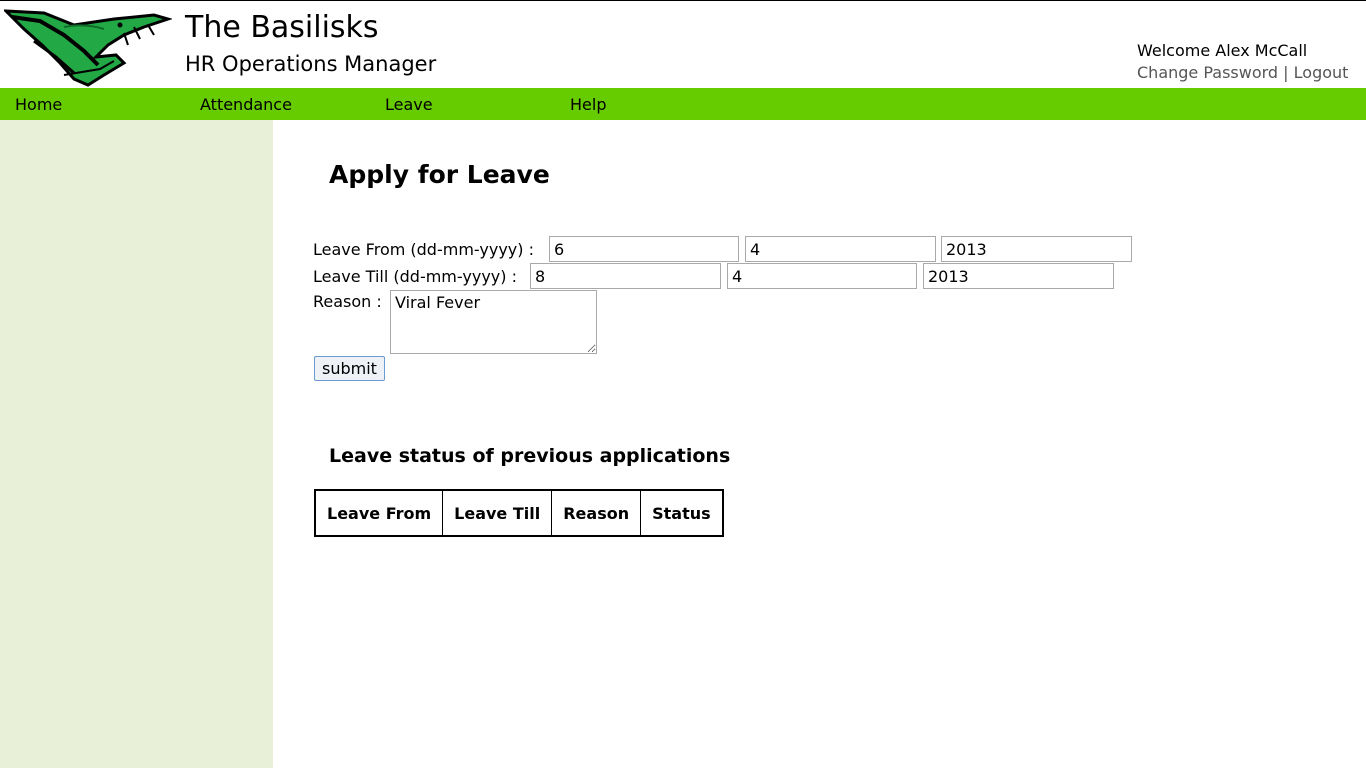 Image resolution: width=1366 pixels, height=768 pixels. Describe the element at coordinates (840, 249) in the screenshot. I see `leave-from-month-input` at that location.